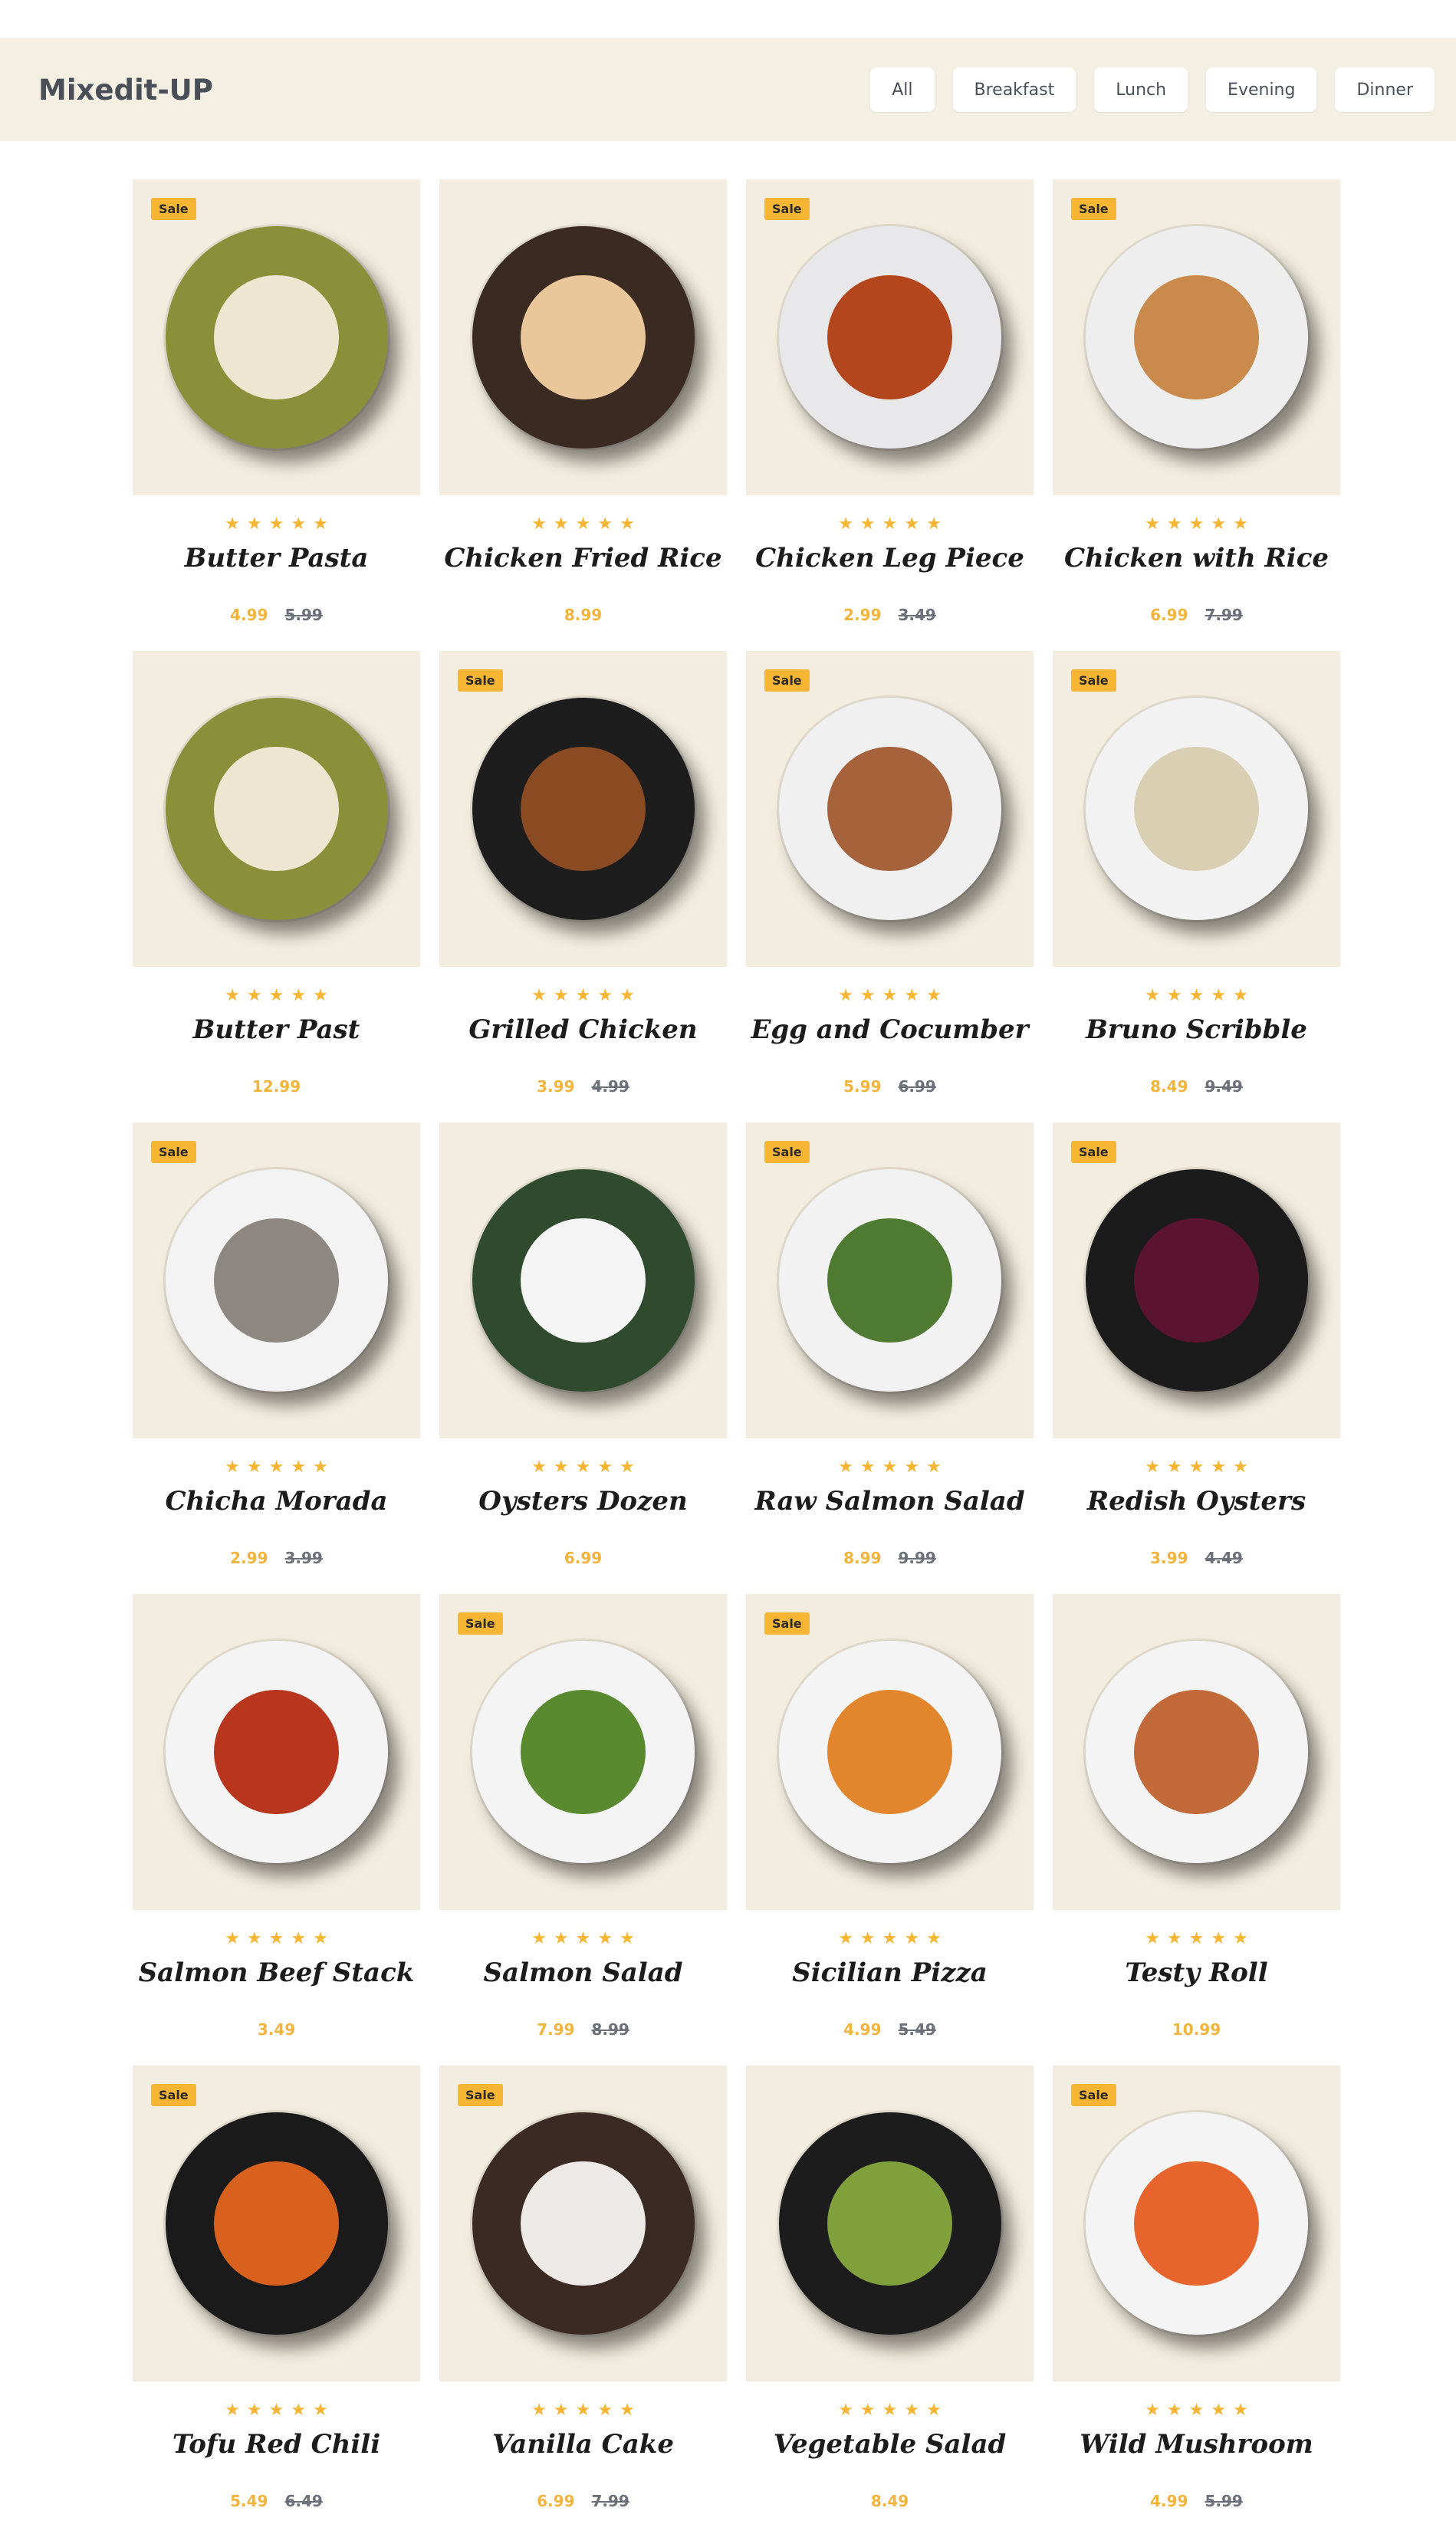 The height and width of the screenshot is (2521, 1456). I want to click on product-name: Butter Past, so click(276, 1029).